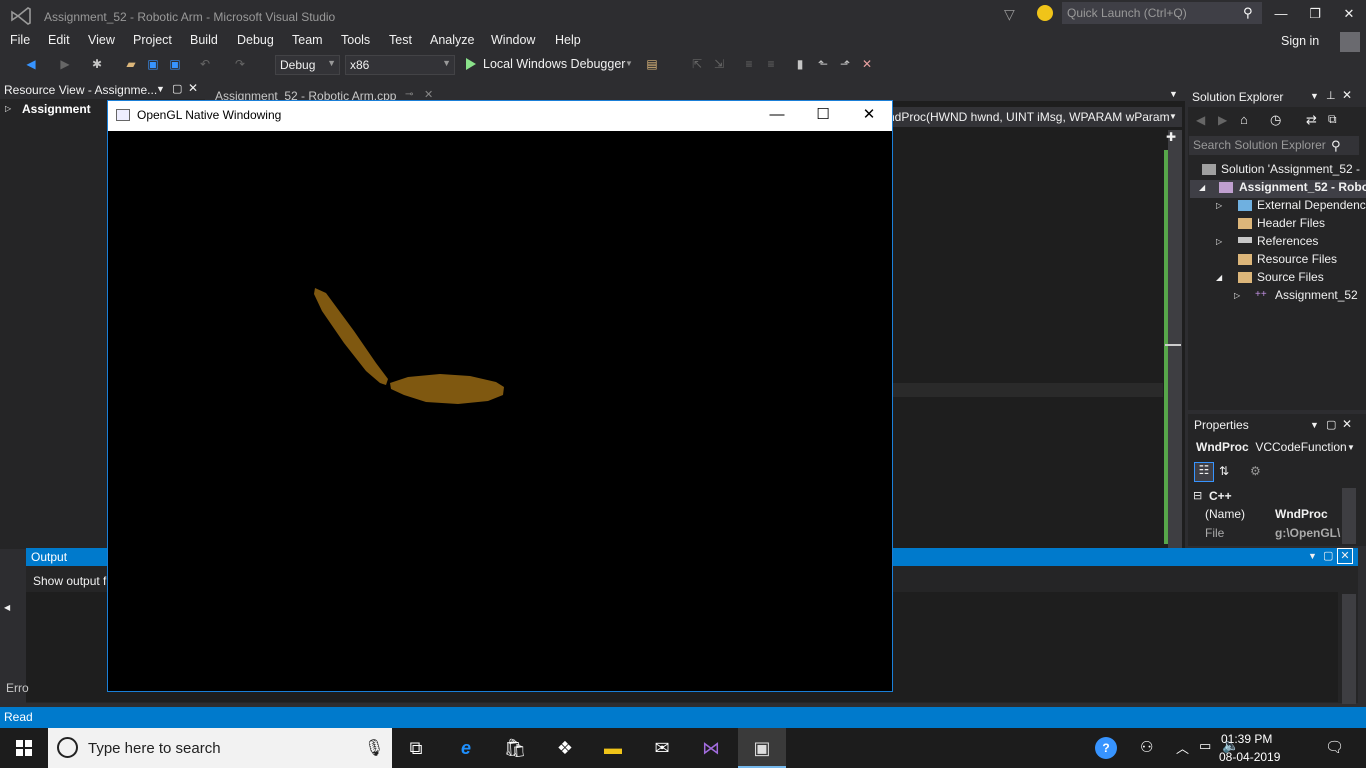 This screenshot has height=768, width=1366. I want to click on new-project-icon: ✱, so click(97, 64).